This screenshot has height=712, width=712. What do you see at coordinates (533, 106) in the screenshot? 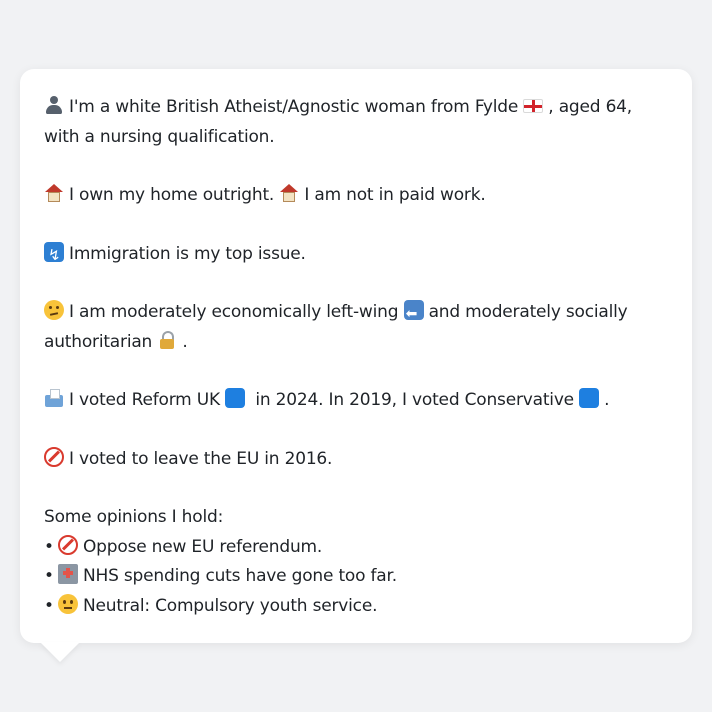
I see `england-flag-icon` at bounding box center [533, 106].